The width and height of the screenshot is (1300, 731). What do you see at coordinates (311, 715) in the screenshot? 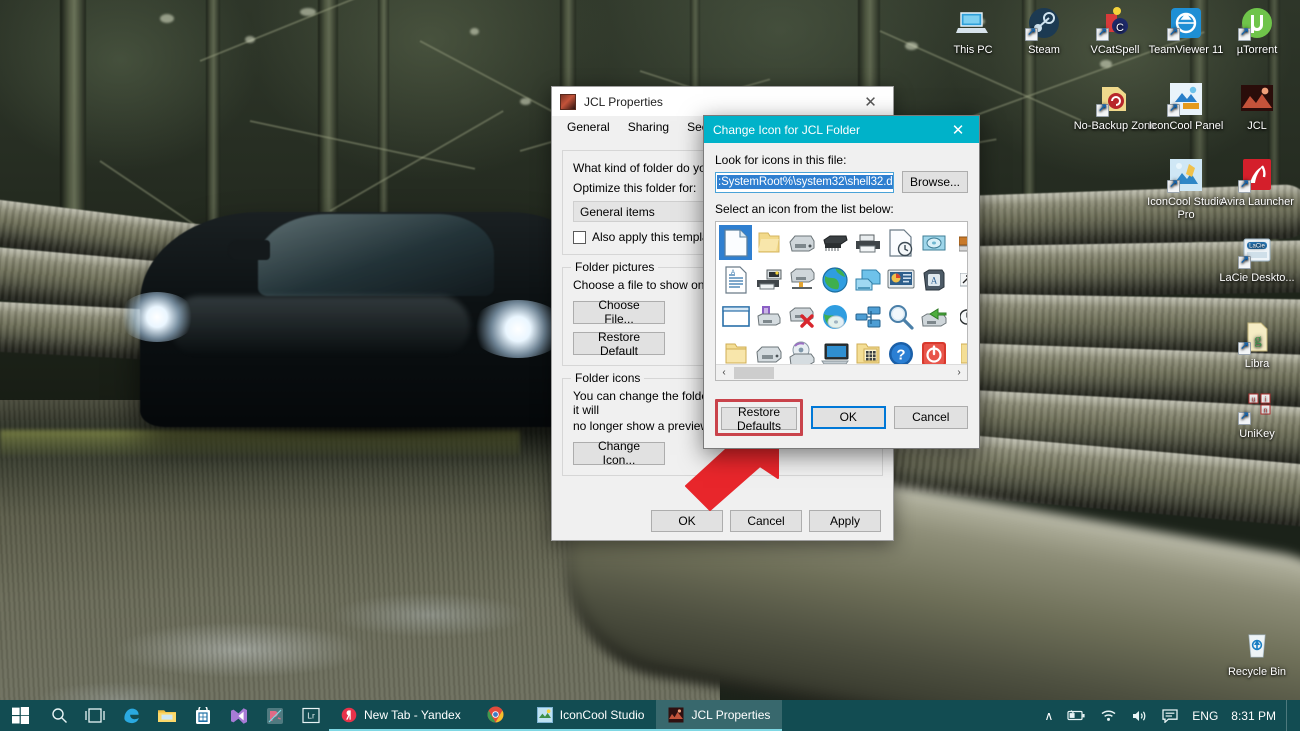
I see `lightroom-icon: Lr` at bounding box center [311, 715].